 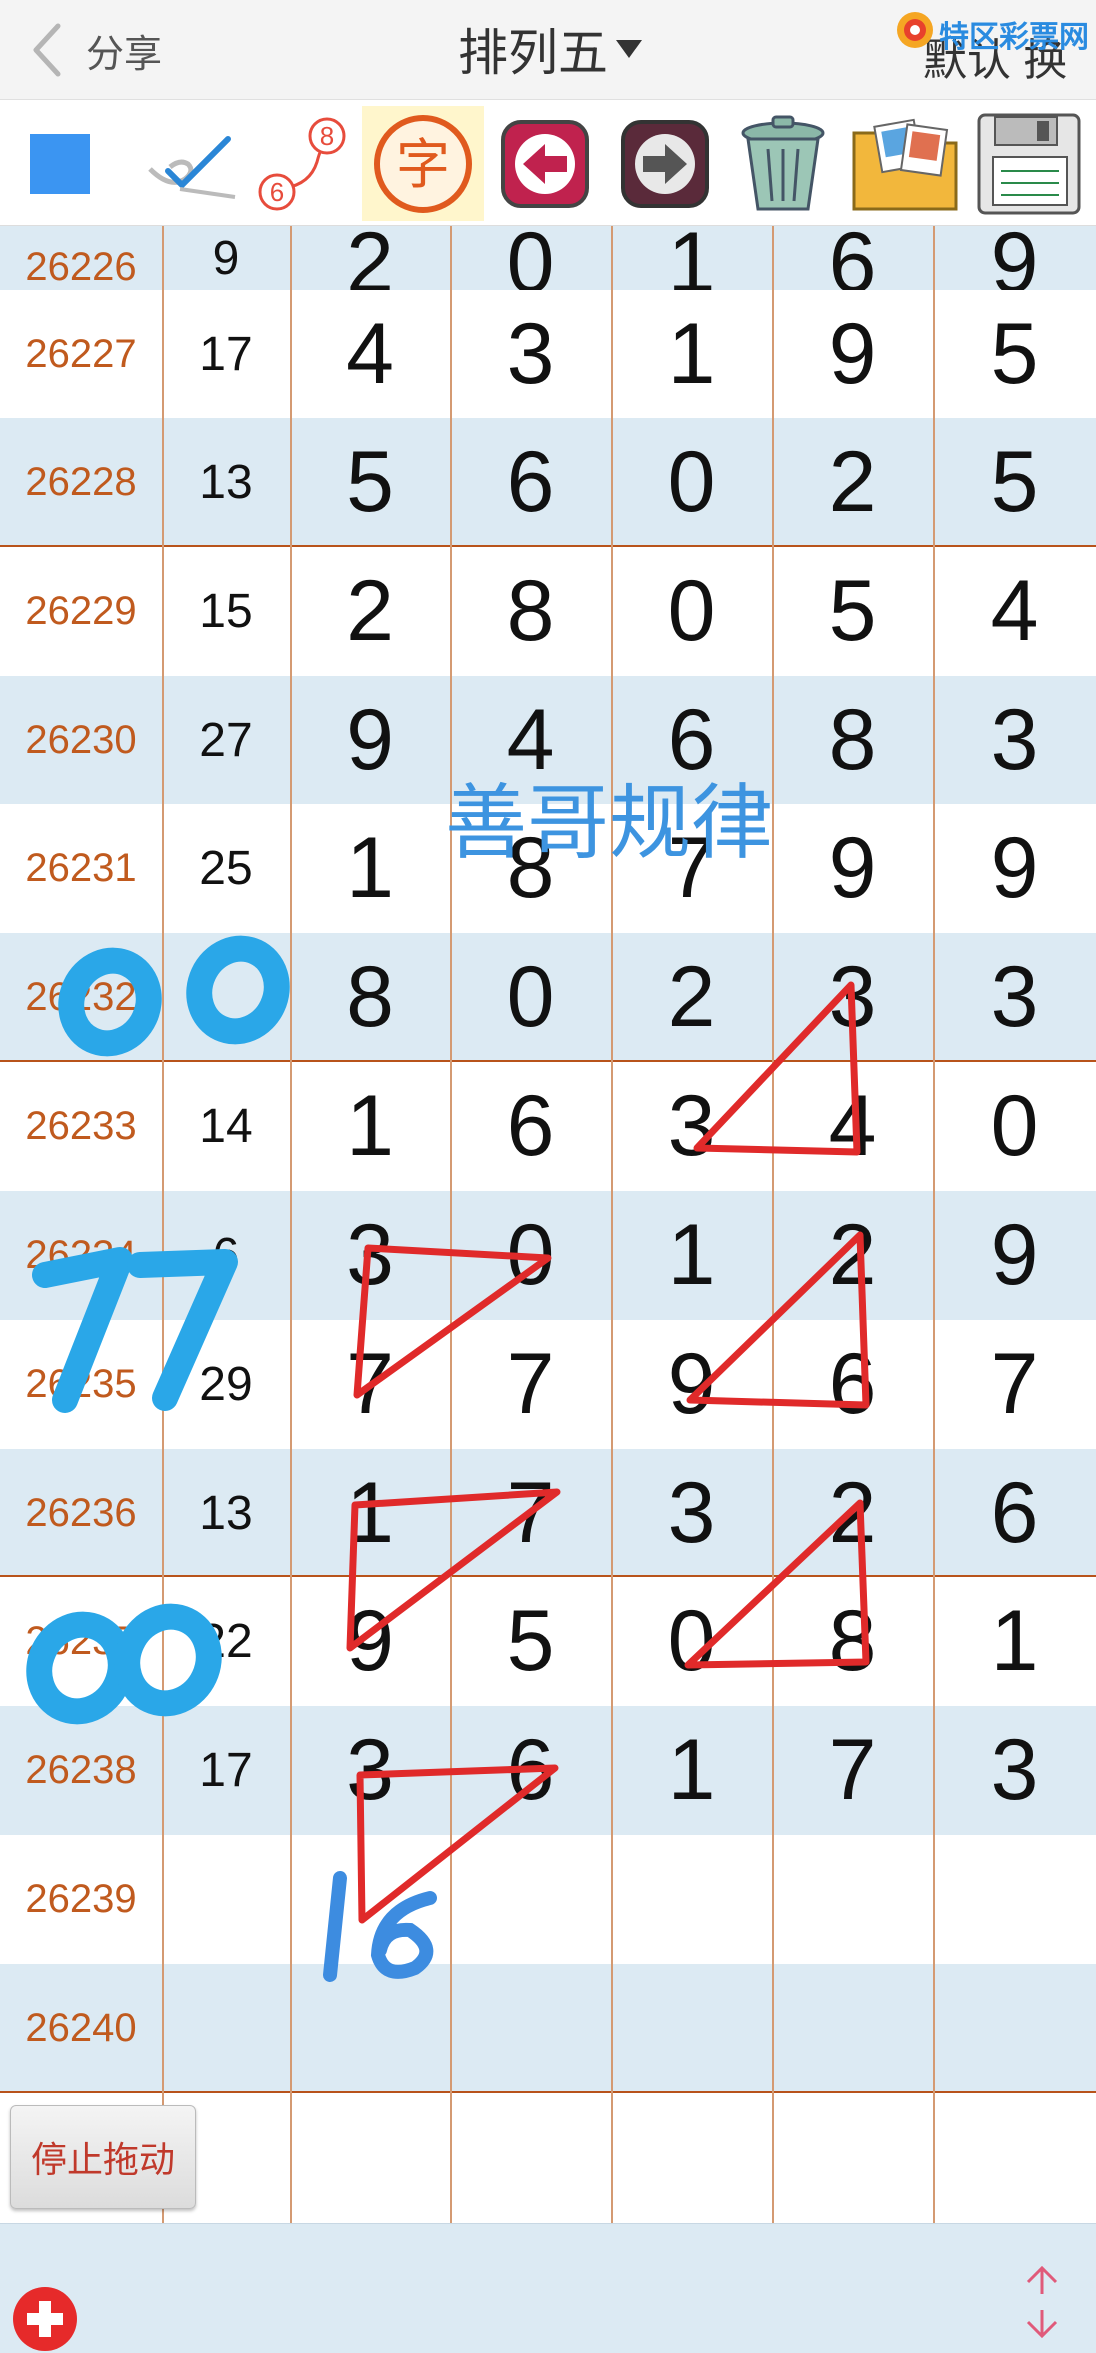 What do you see at coordinates (530, 354) in the screenshot?
I see `digit-cell-2: 3` at bounding box center [530, 354].